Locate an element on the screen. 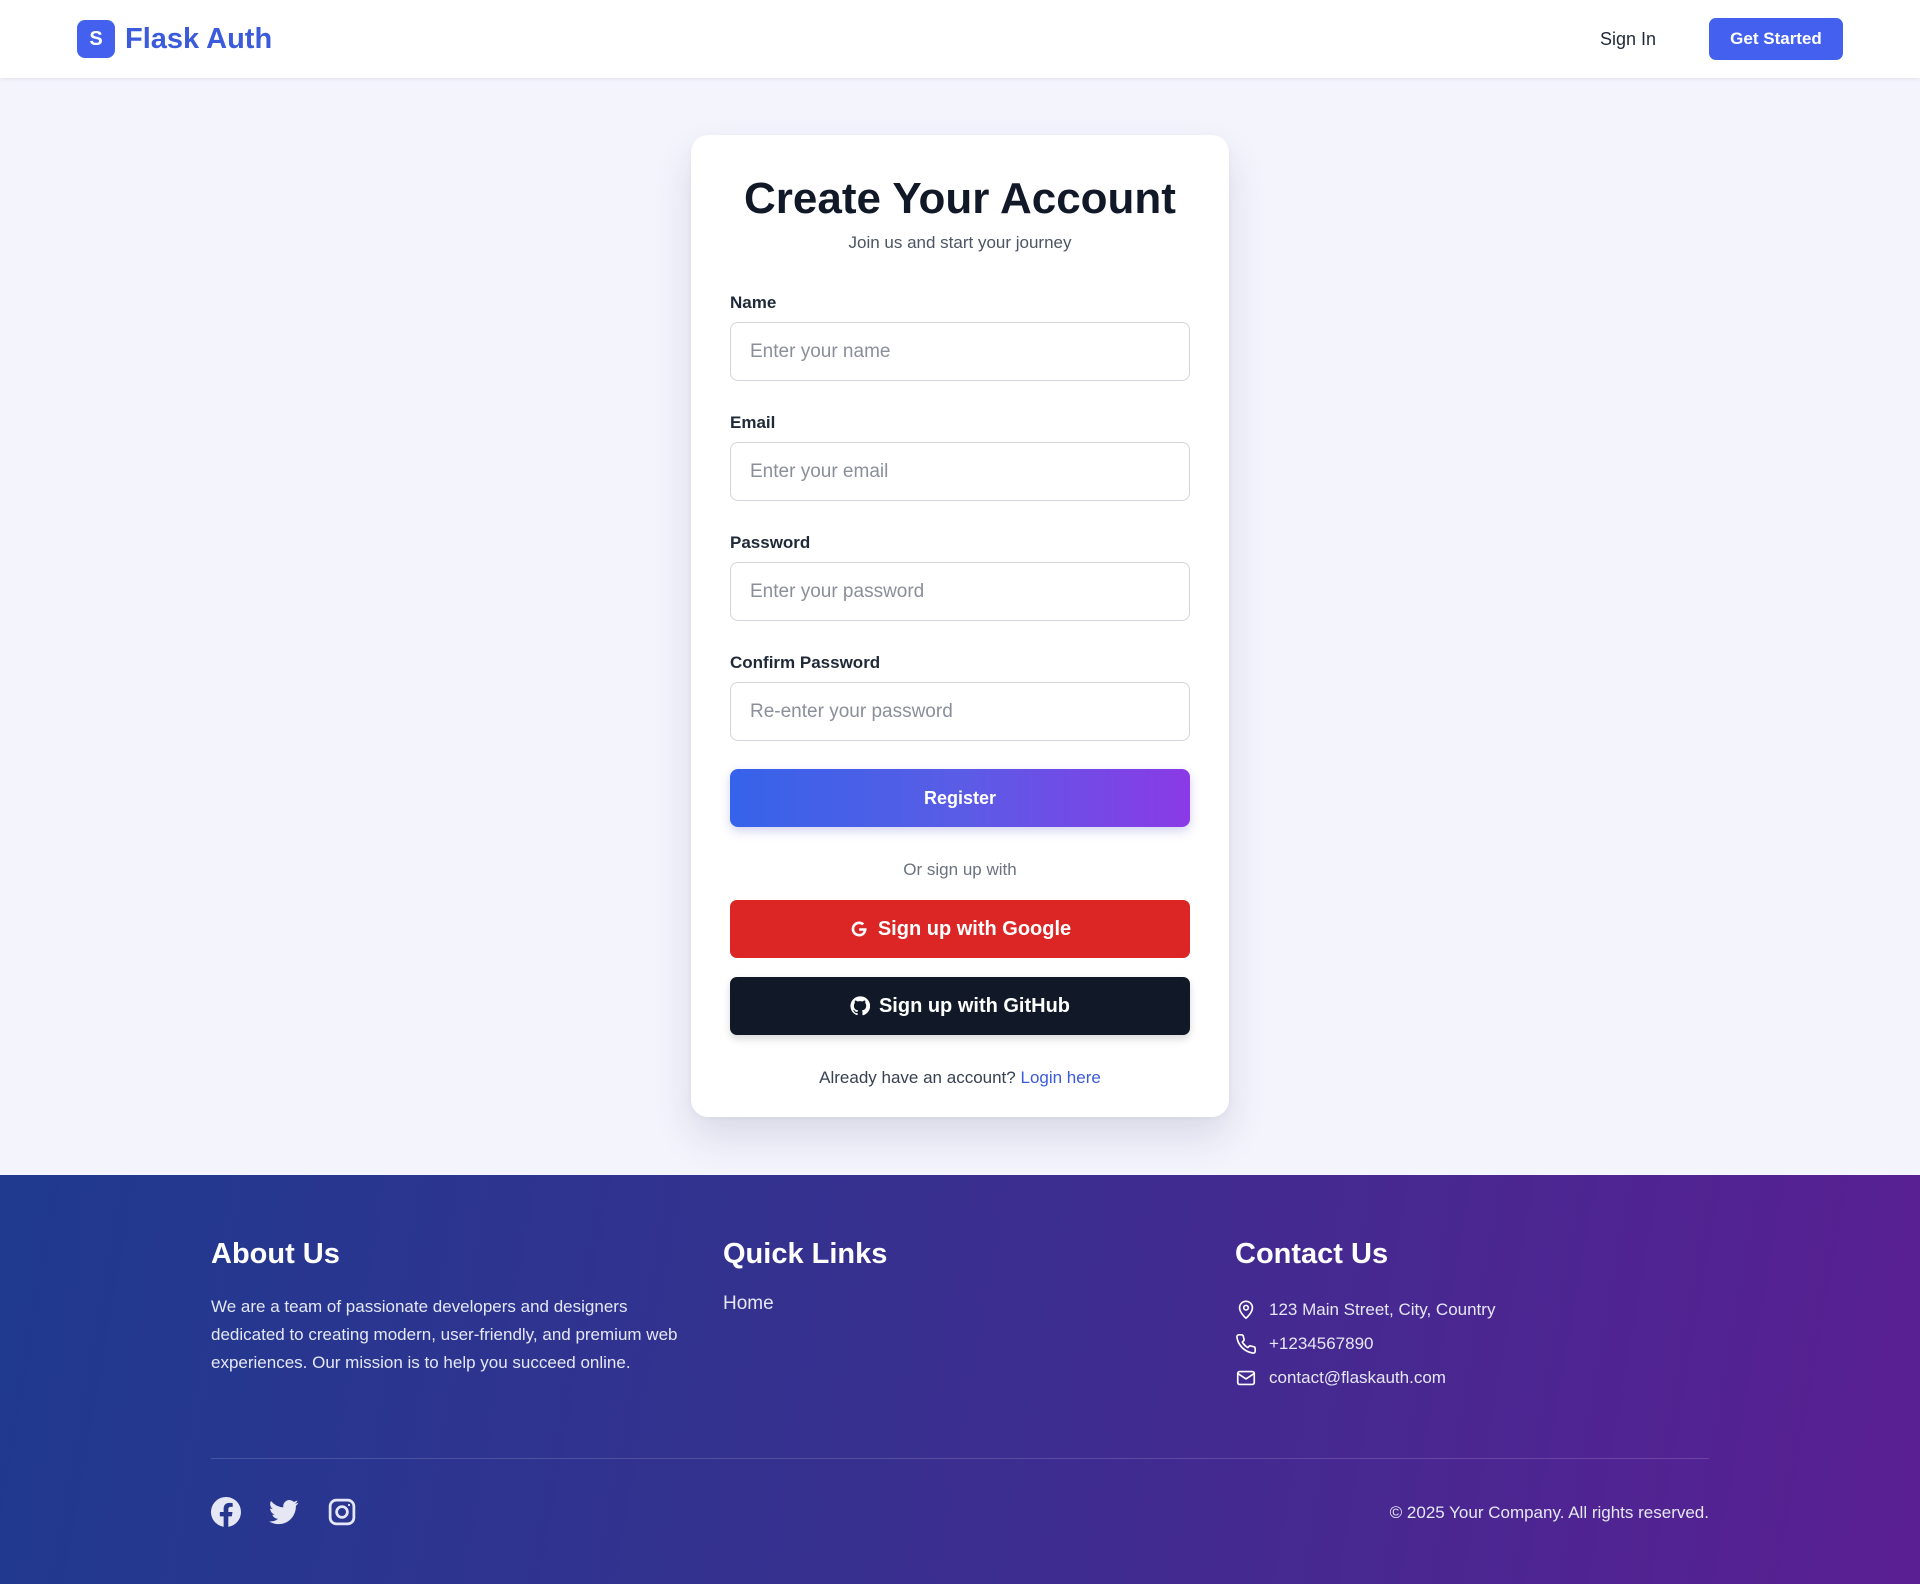  or-divider-text: Or sign up with is located at coordinates (960, 869).